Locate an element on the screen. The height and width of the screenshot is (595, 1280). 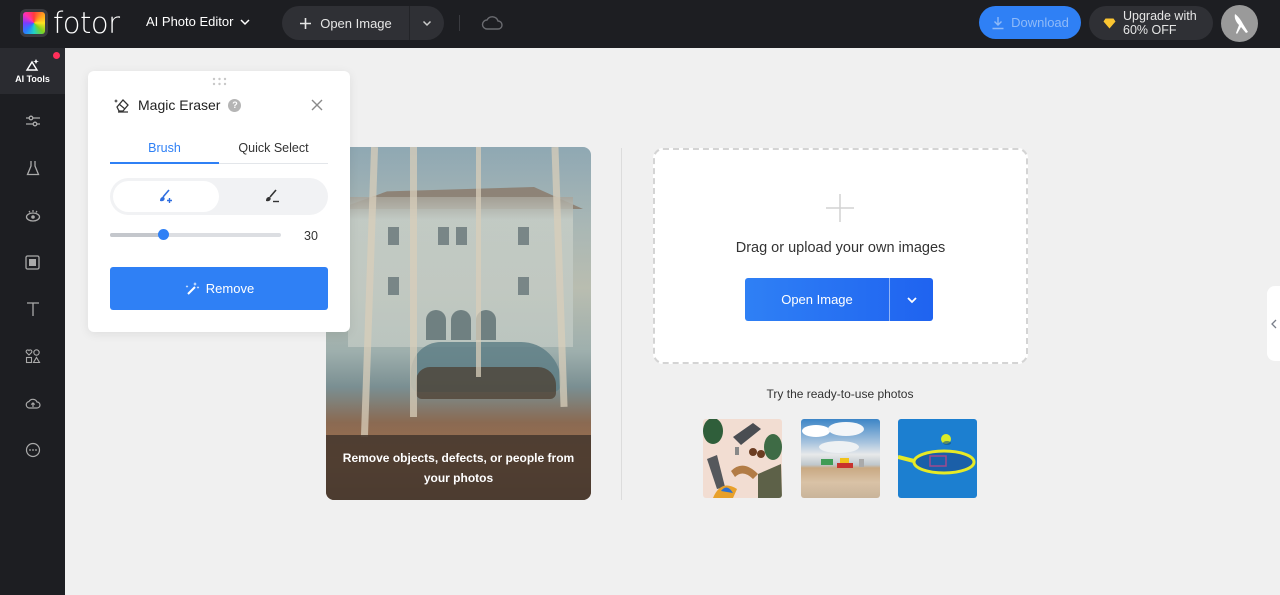
close-icon is located at coordinates (317, 105).